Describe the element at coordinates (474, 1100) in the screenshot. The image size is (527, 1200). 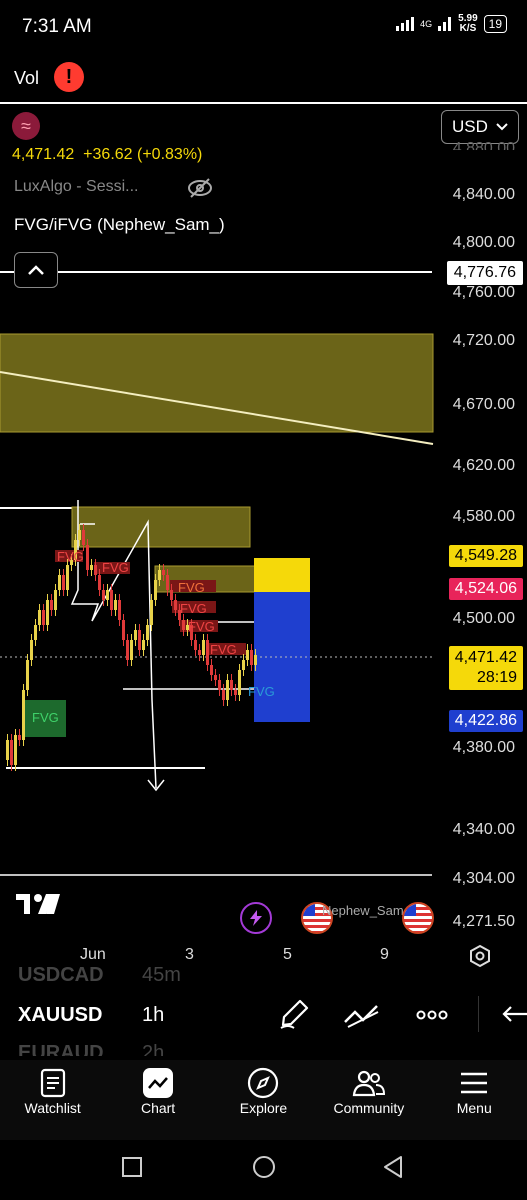
I see `nav-menu: Menu` at that location.